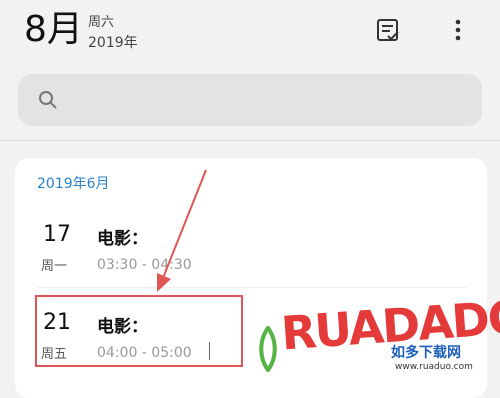 This screenshot has height=398, width=500. I want to click on event-time: 03:30 - 04:30, so click(144, 265).